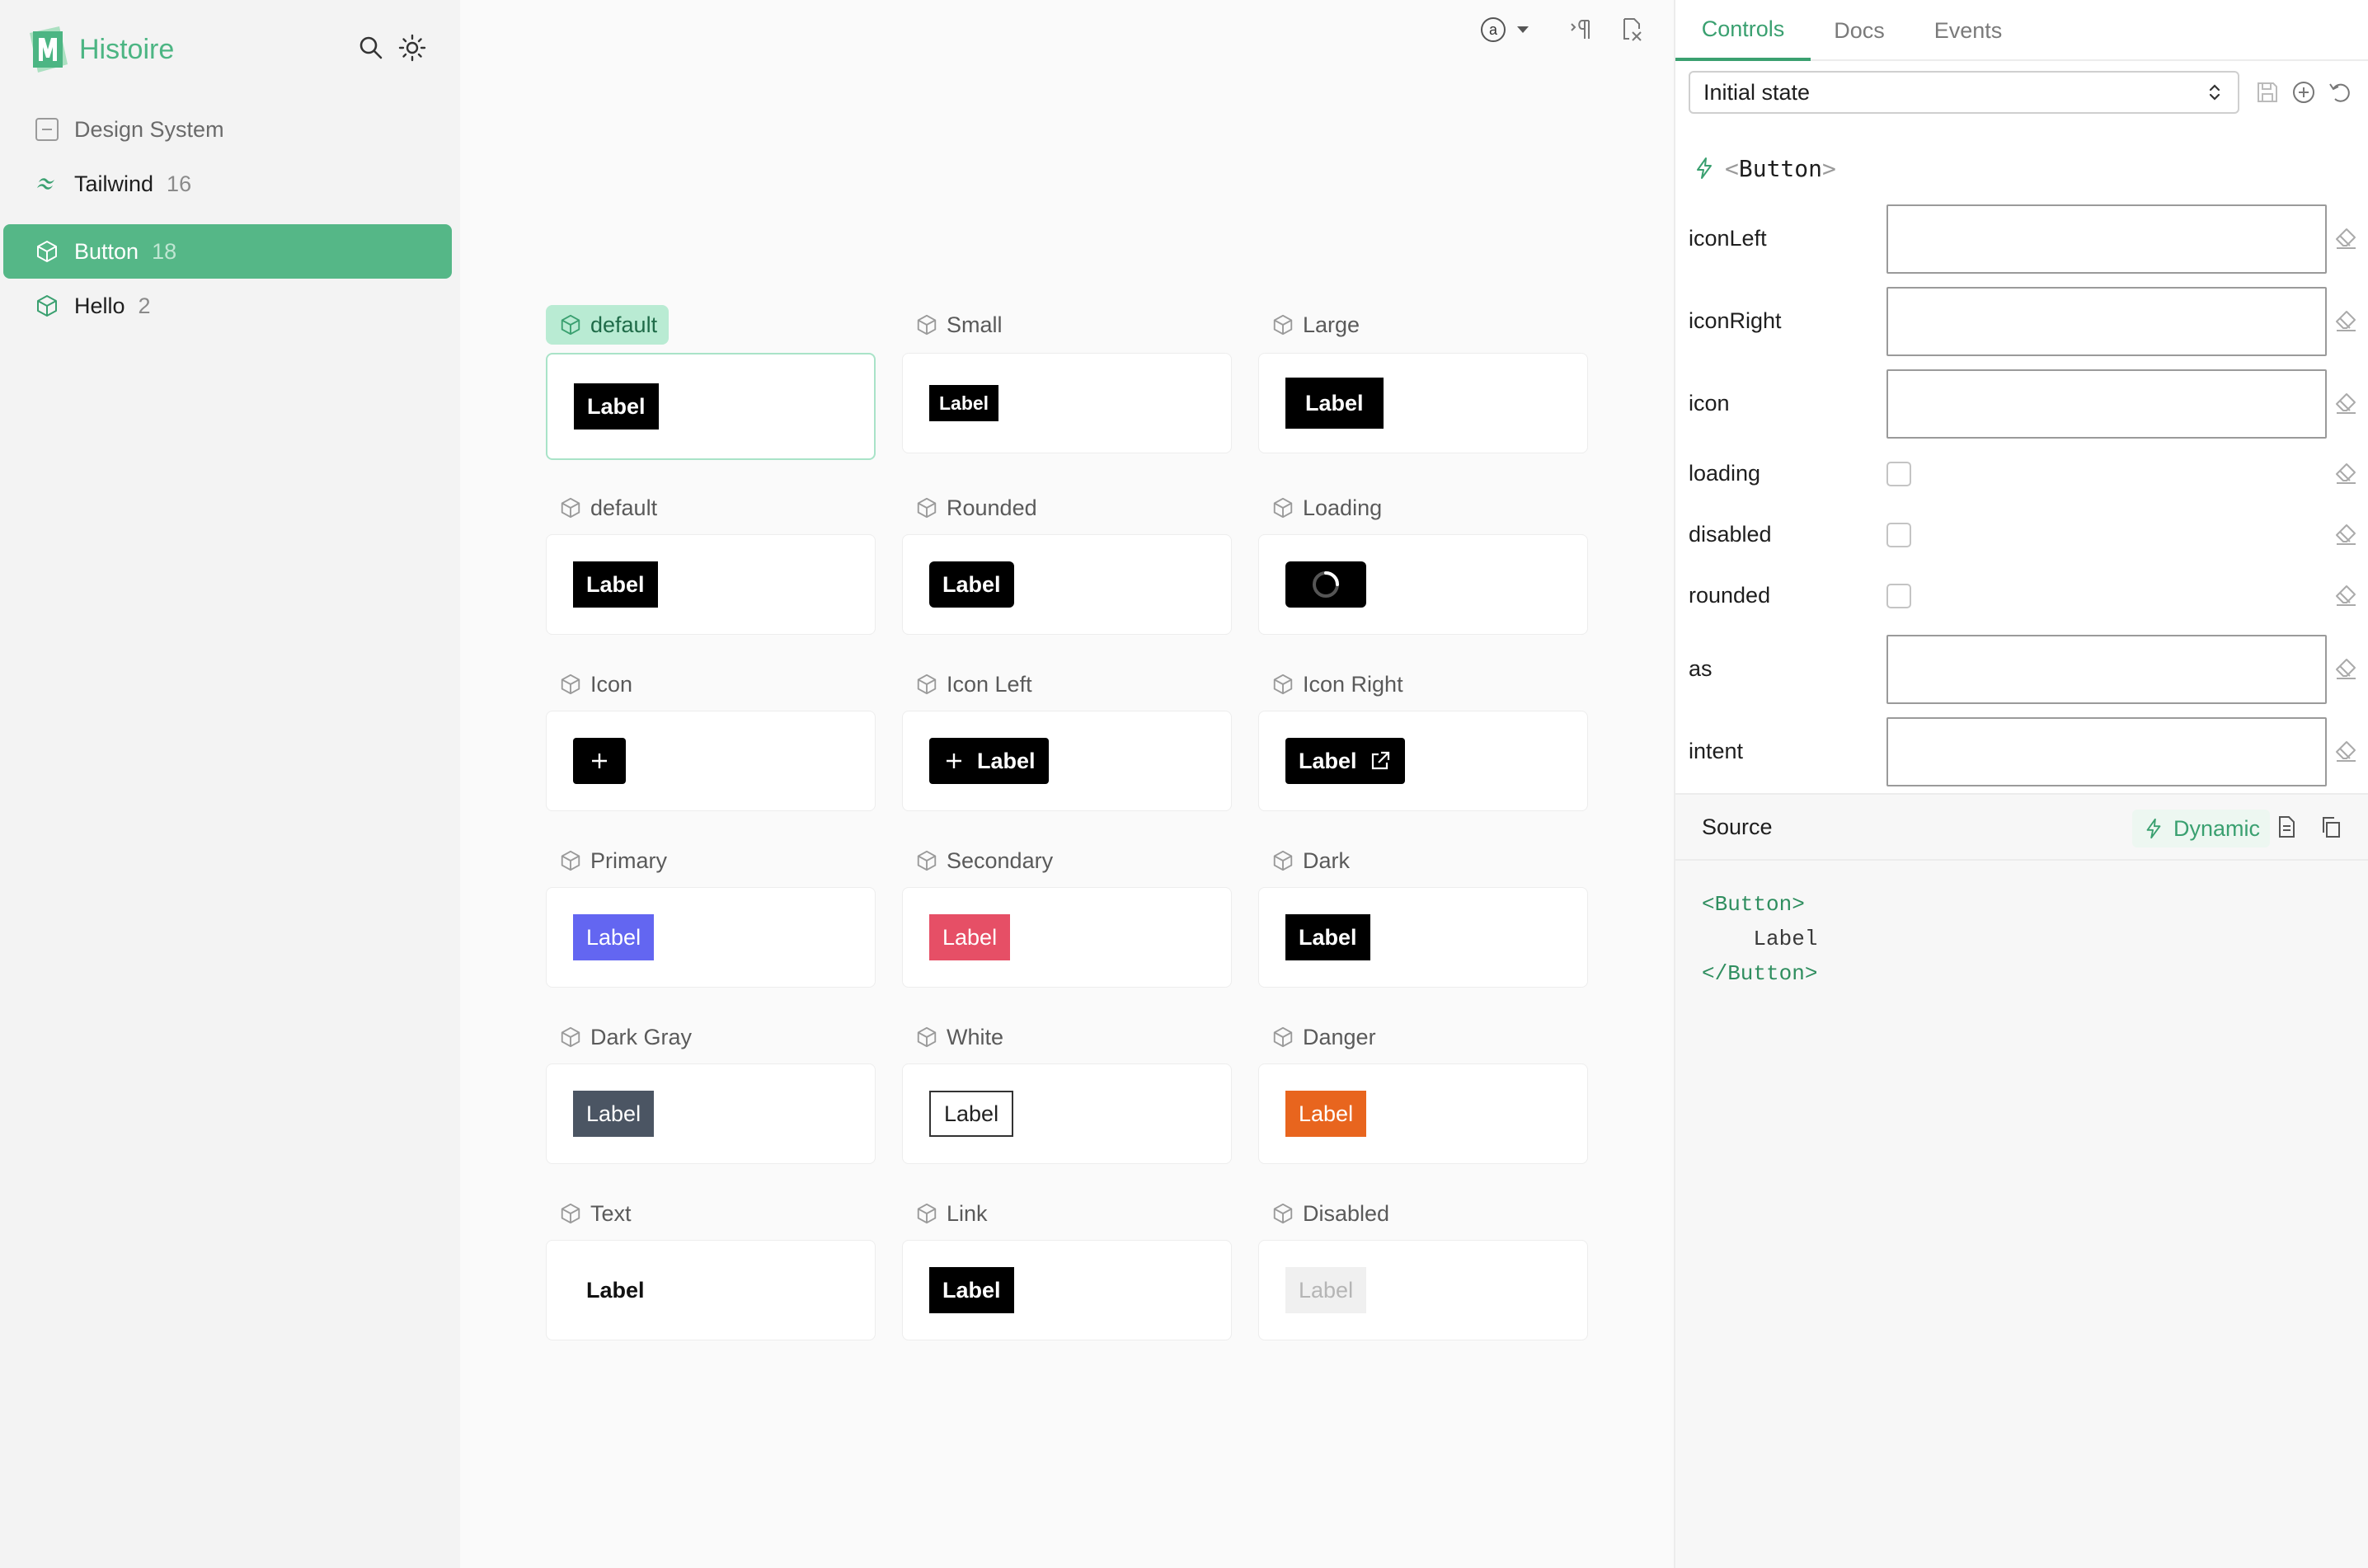  Describe the element at coordinates (2332, 828) in the screenshot. I see `copy-source-button` at that location.